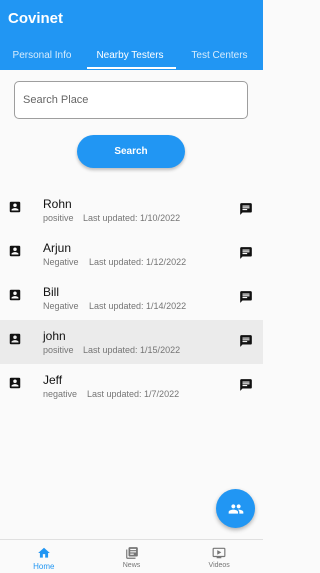 Image resolution: width=320 pixels, height=573 pixels. What do you see at coordinates (42, 55) in the screenshot?
I see `tab-personal-info: Personal Info` at bounding box center [42, 55].